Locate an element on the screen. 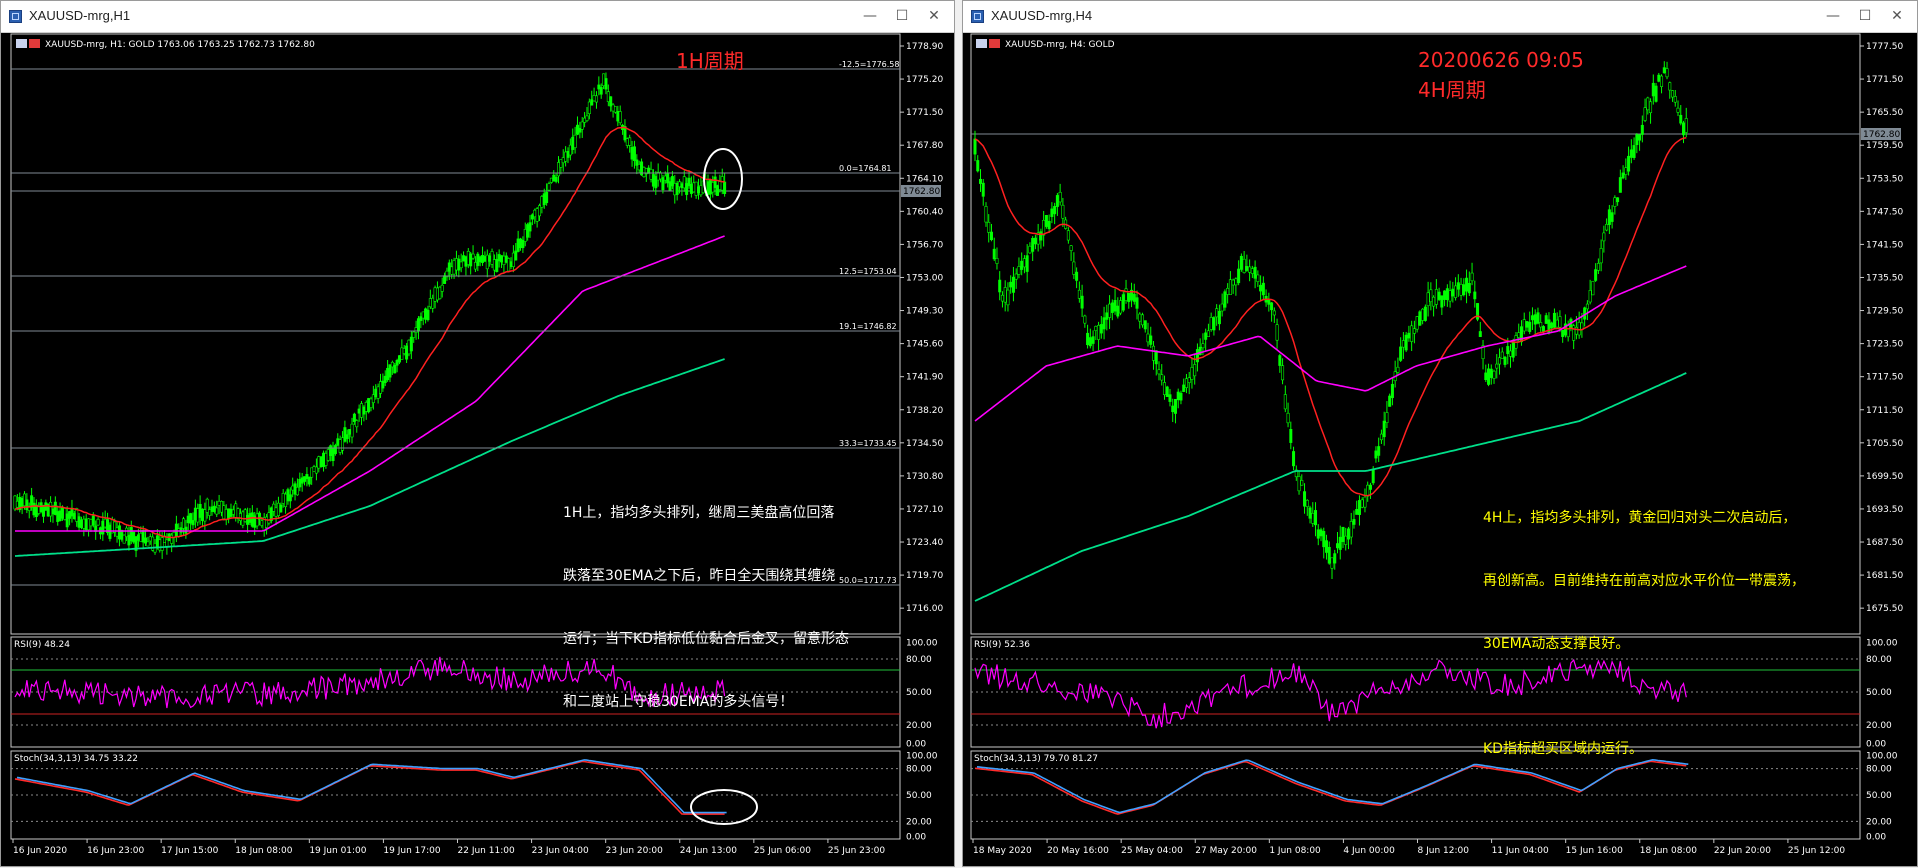 The image size is (1918, 868). timeframe-label: 1H周期 is located at coordinates (710, 61).